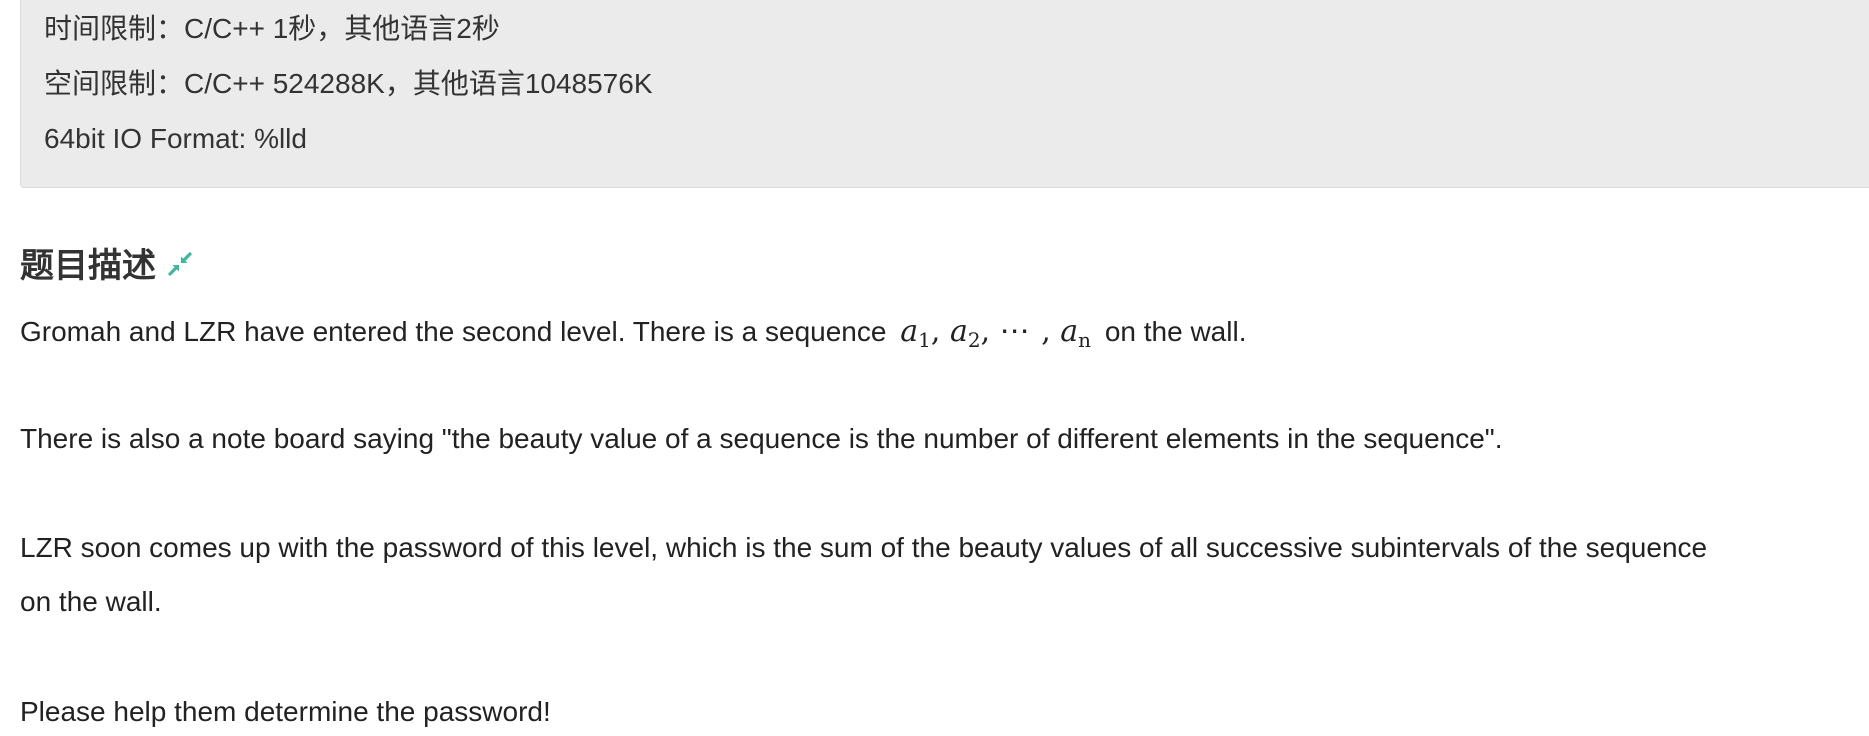 This screenshot has height=736, width=1869. Describe the element at coordinates (91, 601) in the screenshot. I see `paragraph-password-line2: on the wall.` at that location.